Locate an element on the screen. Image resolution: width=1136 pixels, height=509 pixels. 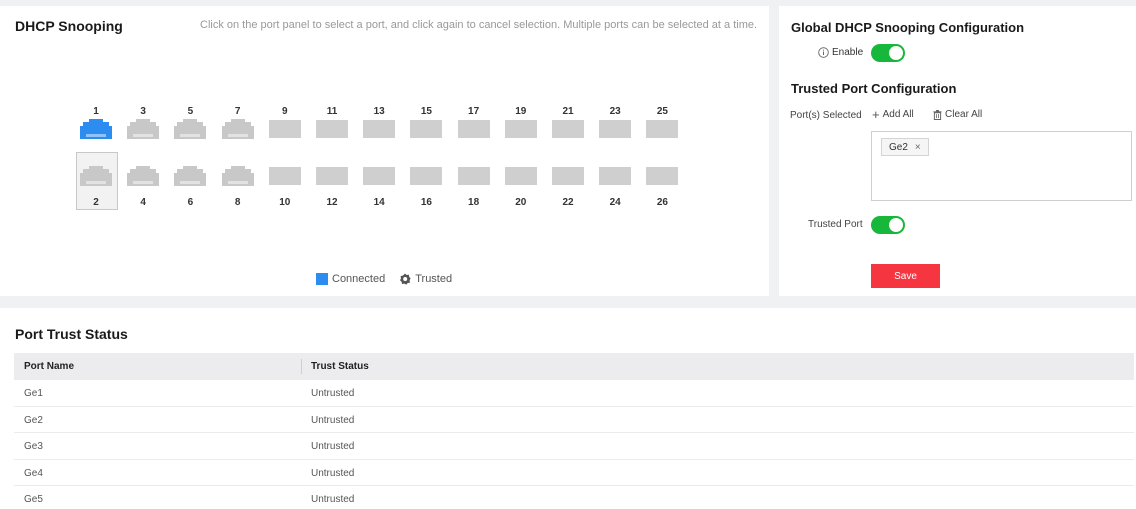
add-all-label: Add All is located at coordinates (898, 114).